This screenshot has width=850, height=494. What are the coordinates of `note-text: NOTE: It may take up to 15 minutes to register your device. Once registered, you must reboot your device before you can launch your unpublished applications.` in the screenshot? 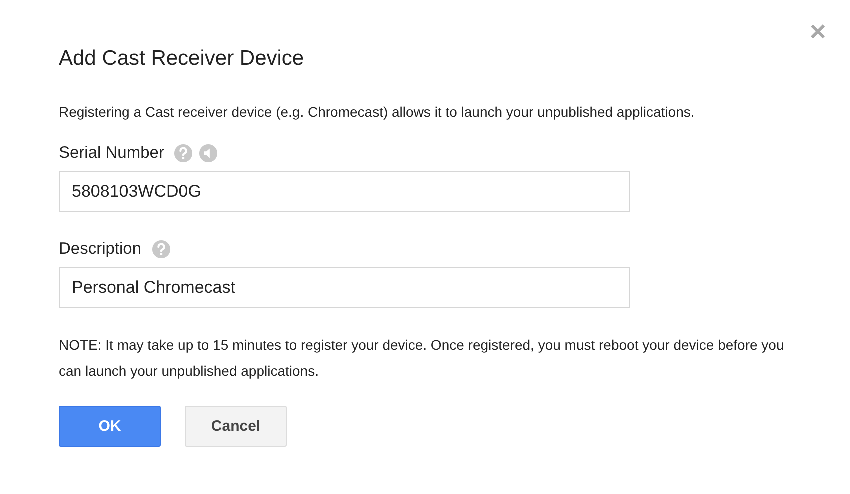 It's located at (422, 358).